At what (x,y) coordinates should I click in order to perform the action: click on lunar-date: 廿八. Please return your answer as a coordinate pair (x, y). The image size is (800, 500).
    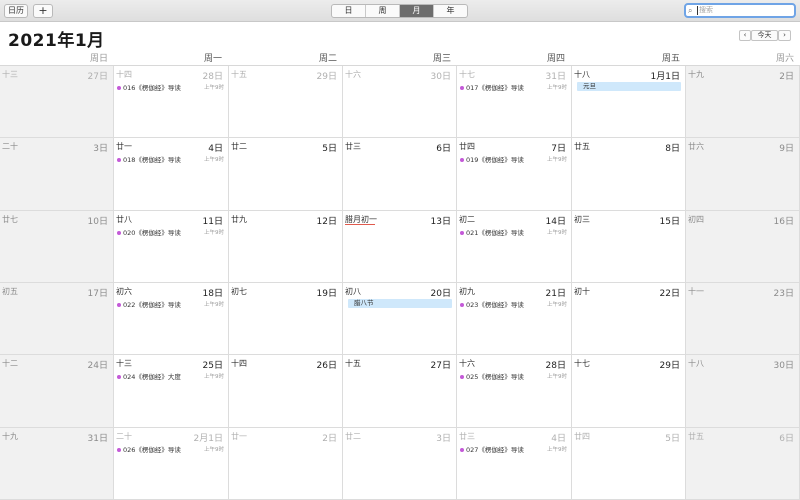
    Looking at the image, I should click on (124, 219).